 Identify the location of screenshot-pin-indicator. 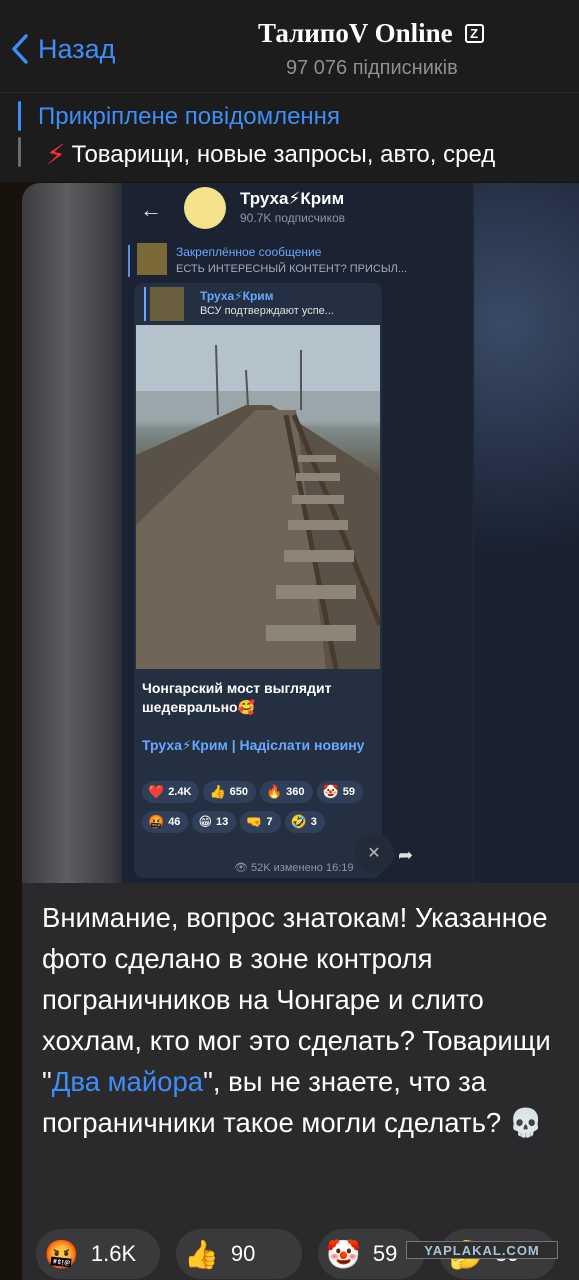
(129, 261).